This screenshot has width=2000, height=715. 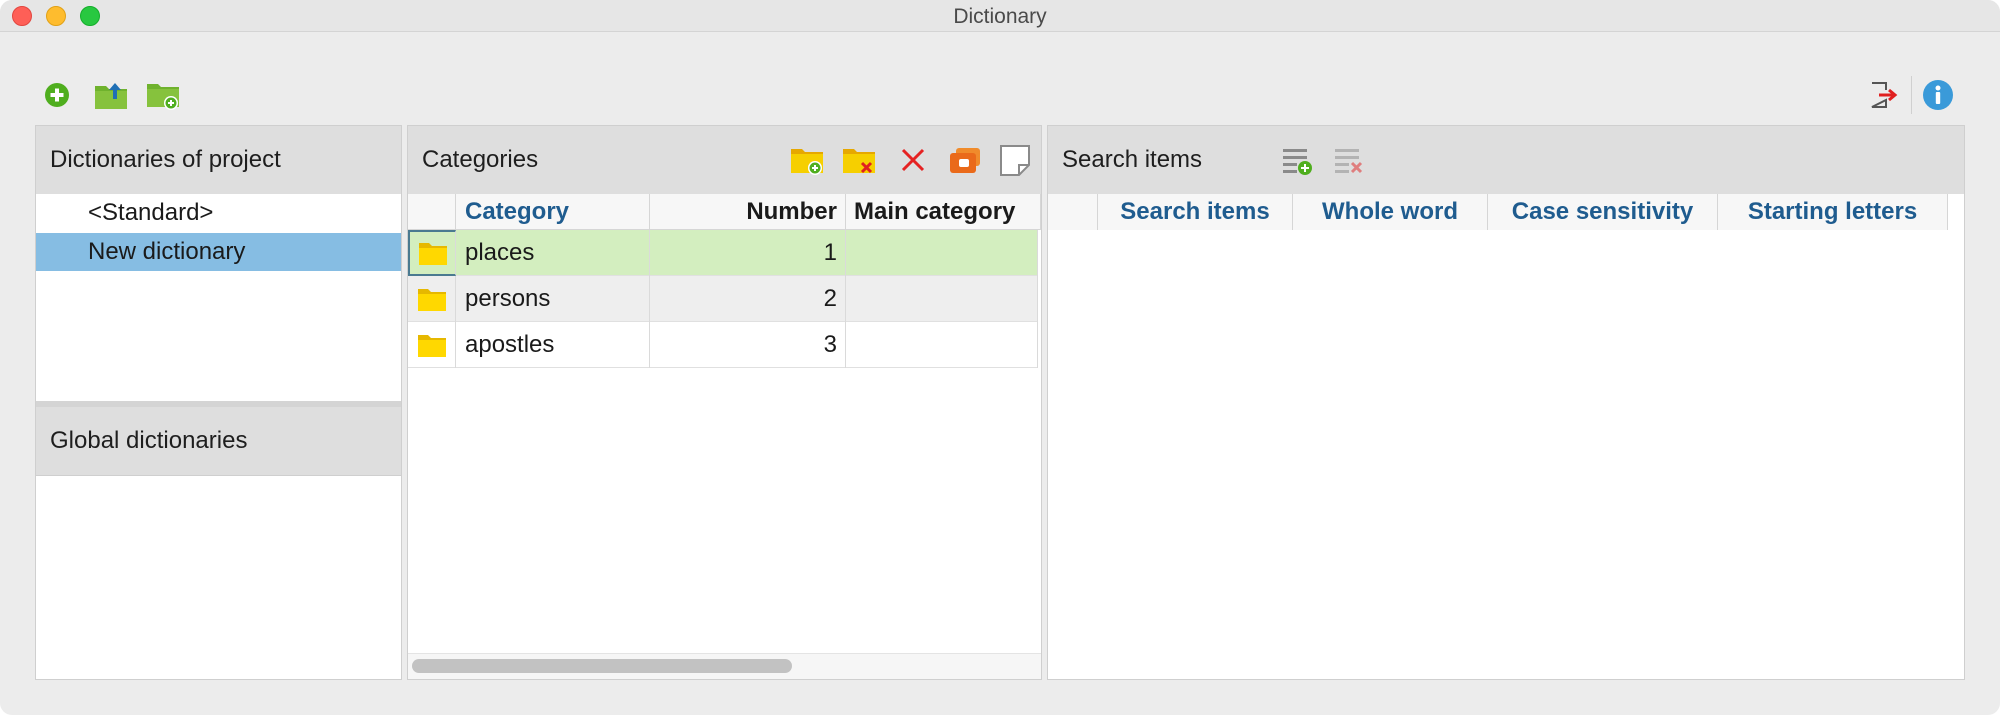 What do you see at coordinates (1132, 159) in the screenshot?
I see `search-items-header-label: Search items` at bounding box center [1132, 159].